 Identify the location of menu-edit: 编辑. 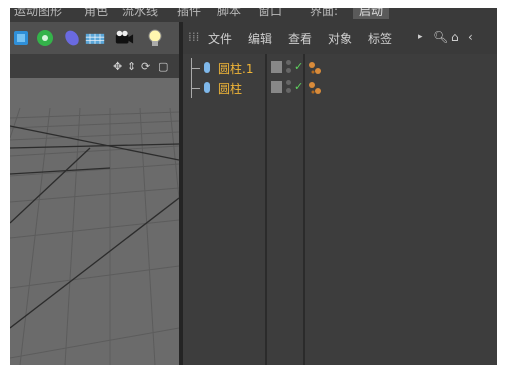
(260, 38).